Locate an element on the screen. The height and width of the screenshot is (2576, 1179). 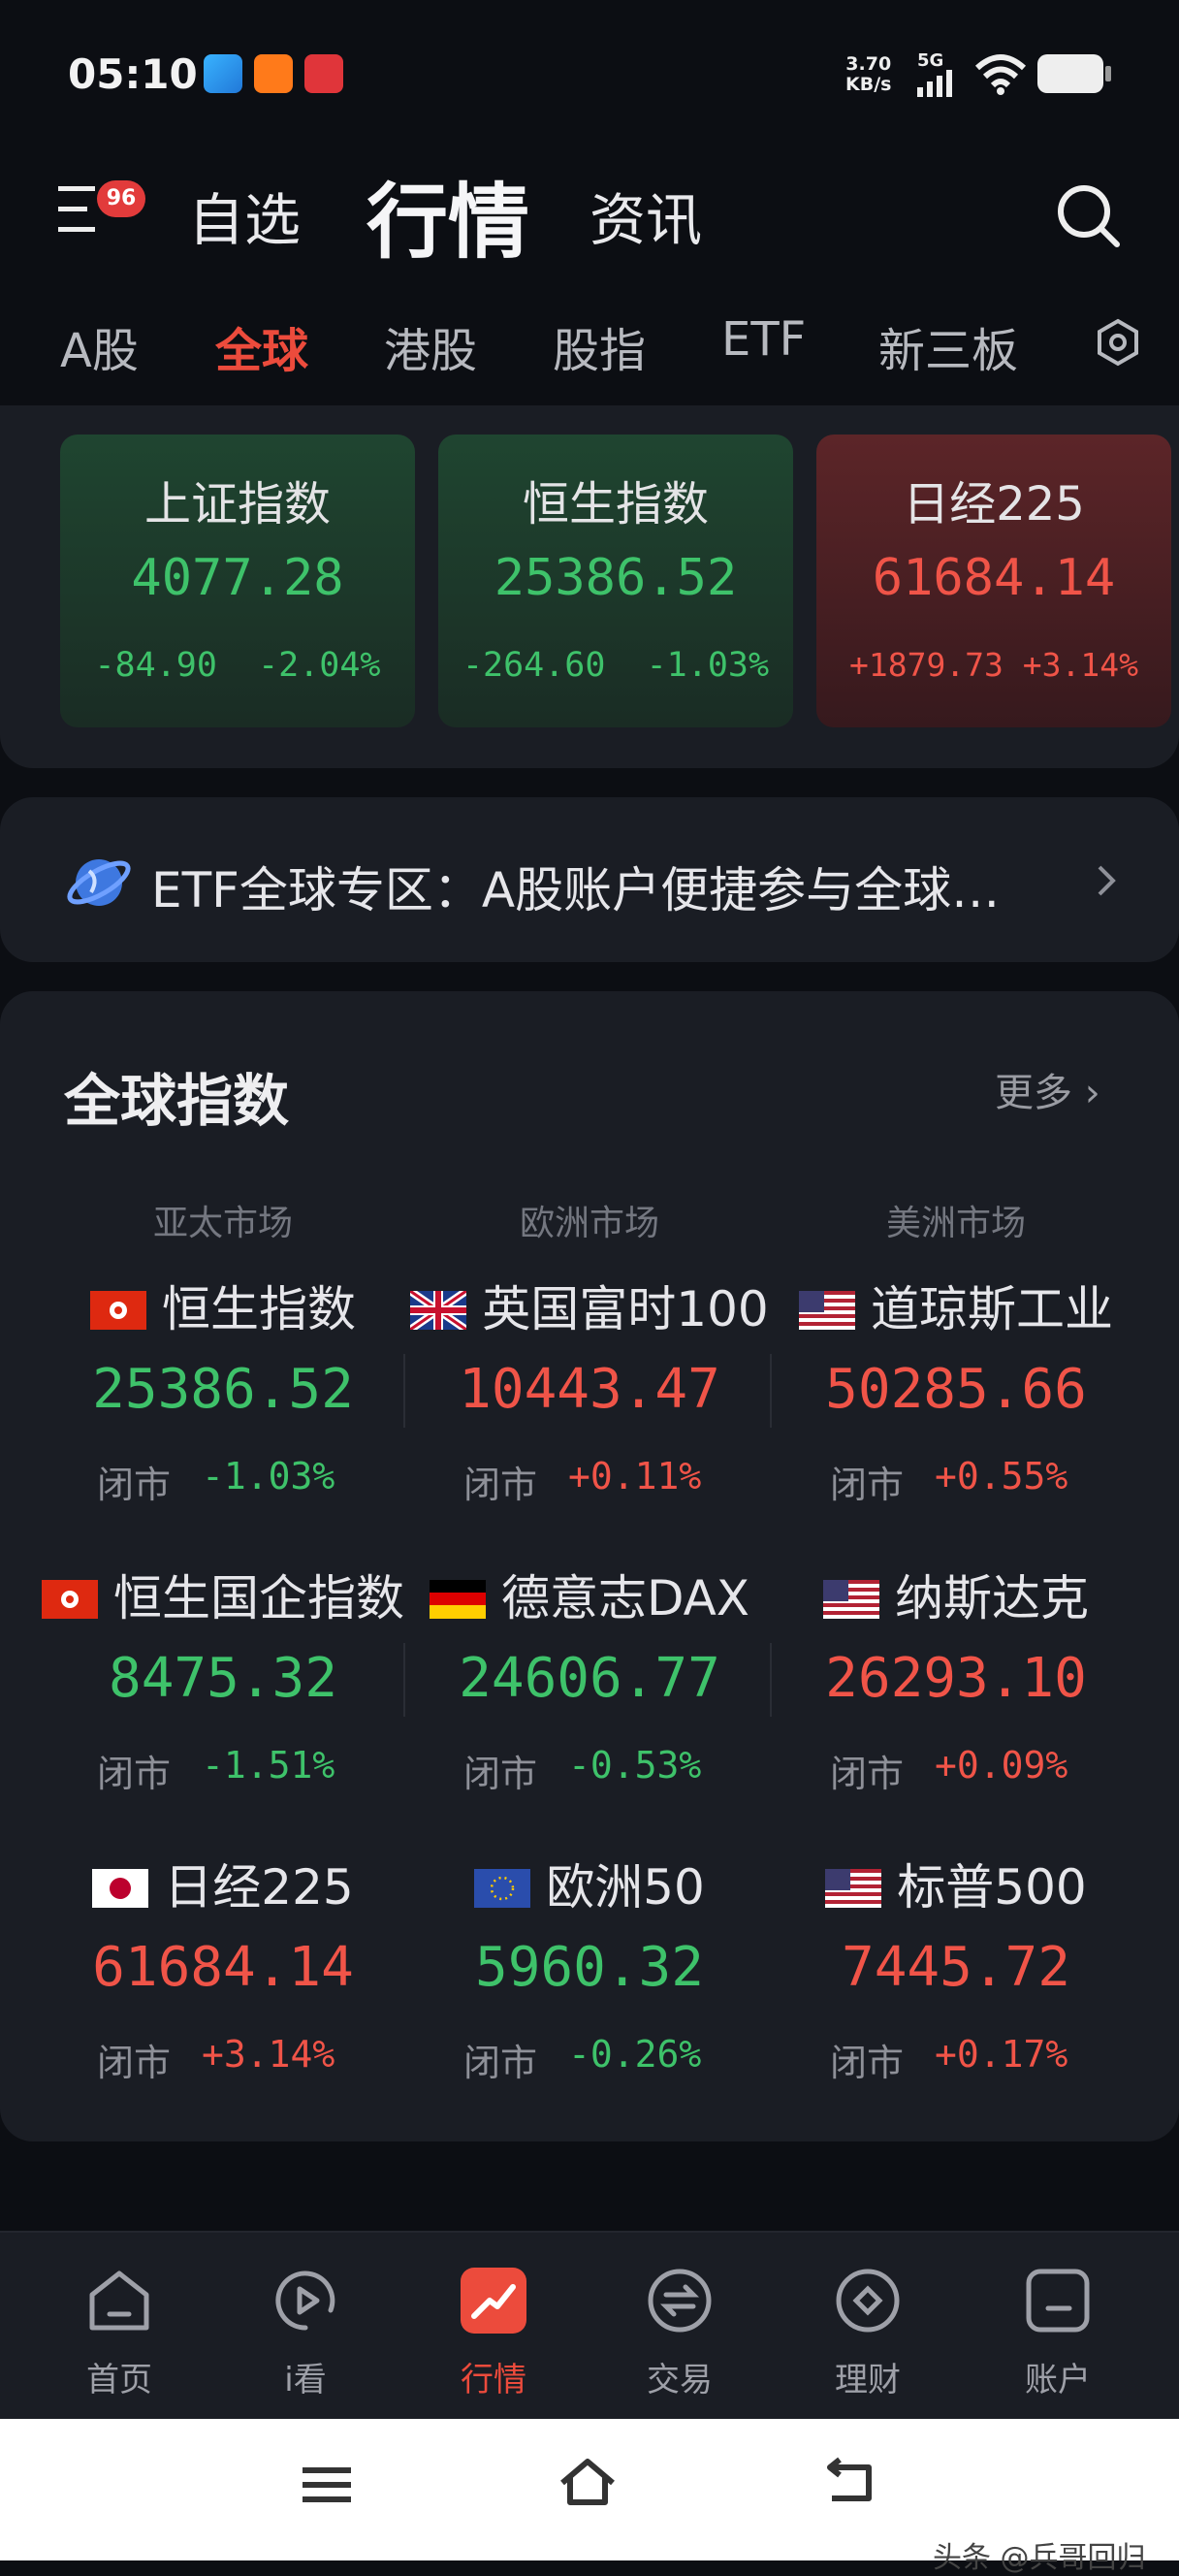
more-label: 更多 is located at coordinates (1033, 1093).